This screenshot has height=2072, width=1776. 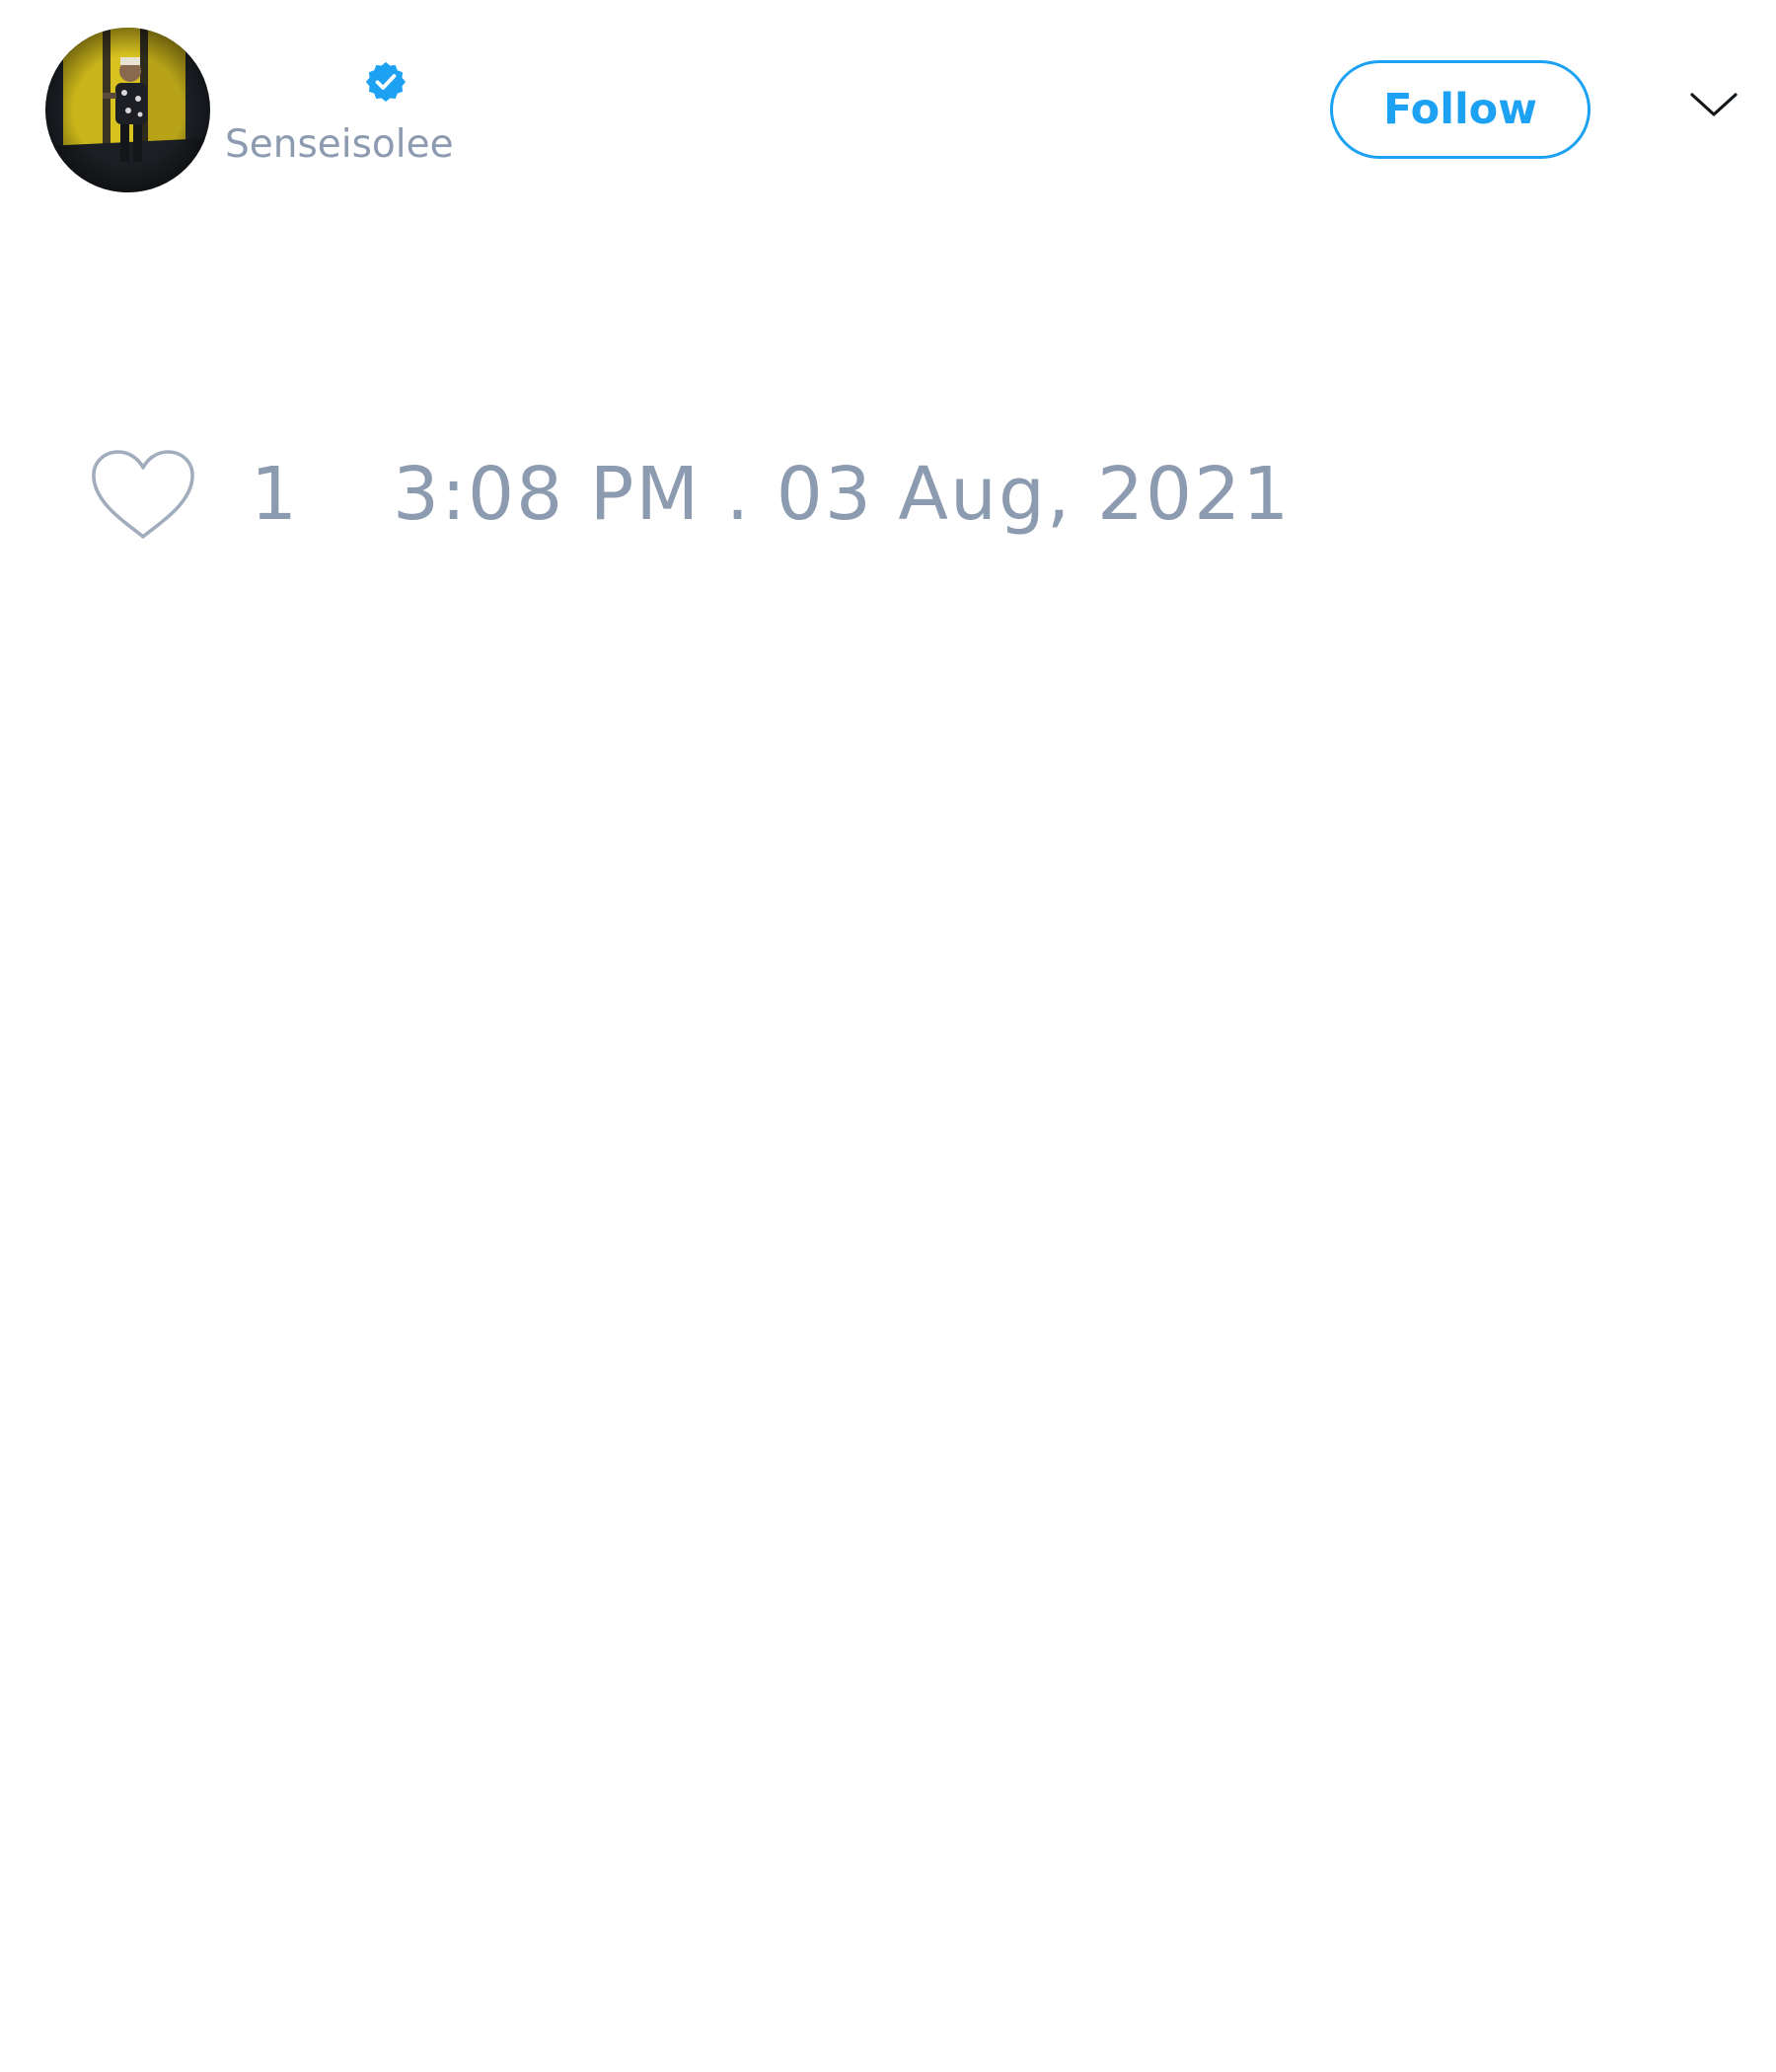 I want to click on like-count: 1, so click(x=274, y=495).